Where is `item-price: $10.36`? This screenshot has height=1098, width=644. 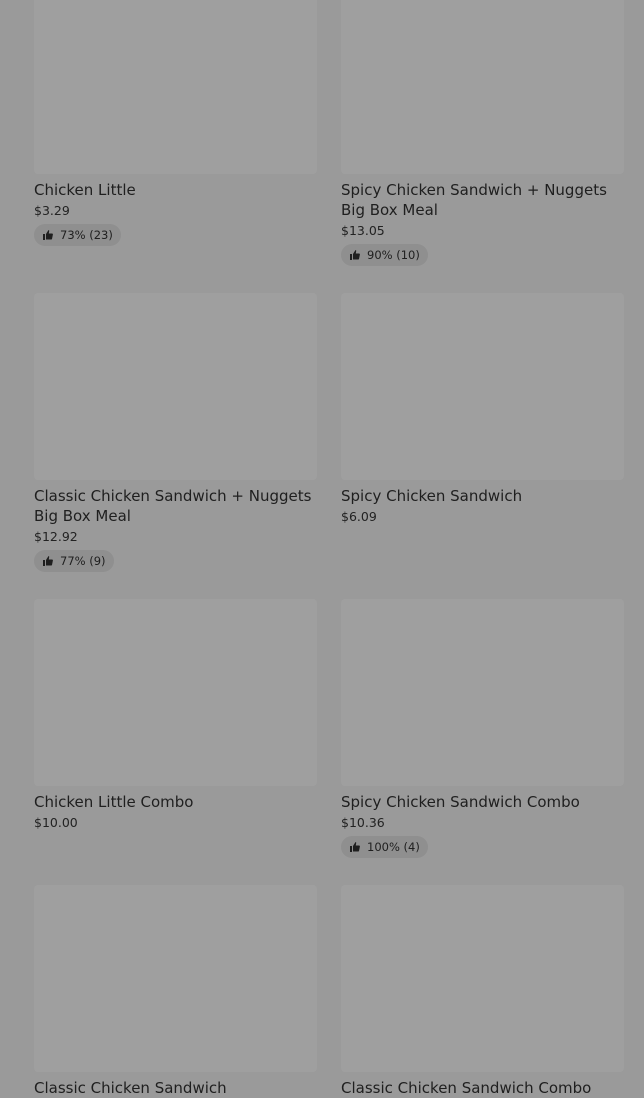 item-price: $10.36 is located at coordinates (363, 822).